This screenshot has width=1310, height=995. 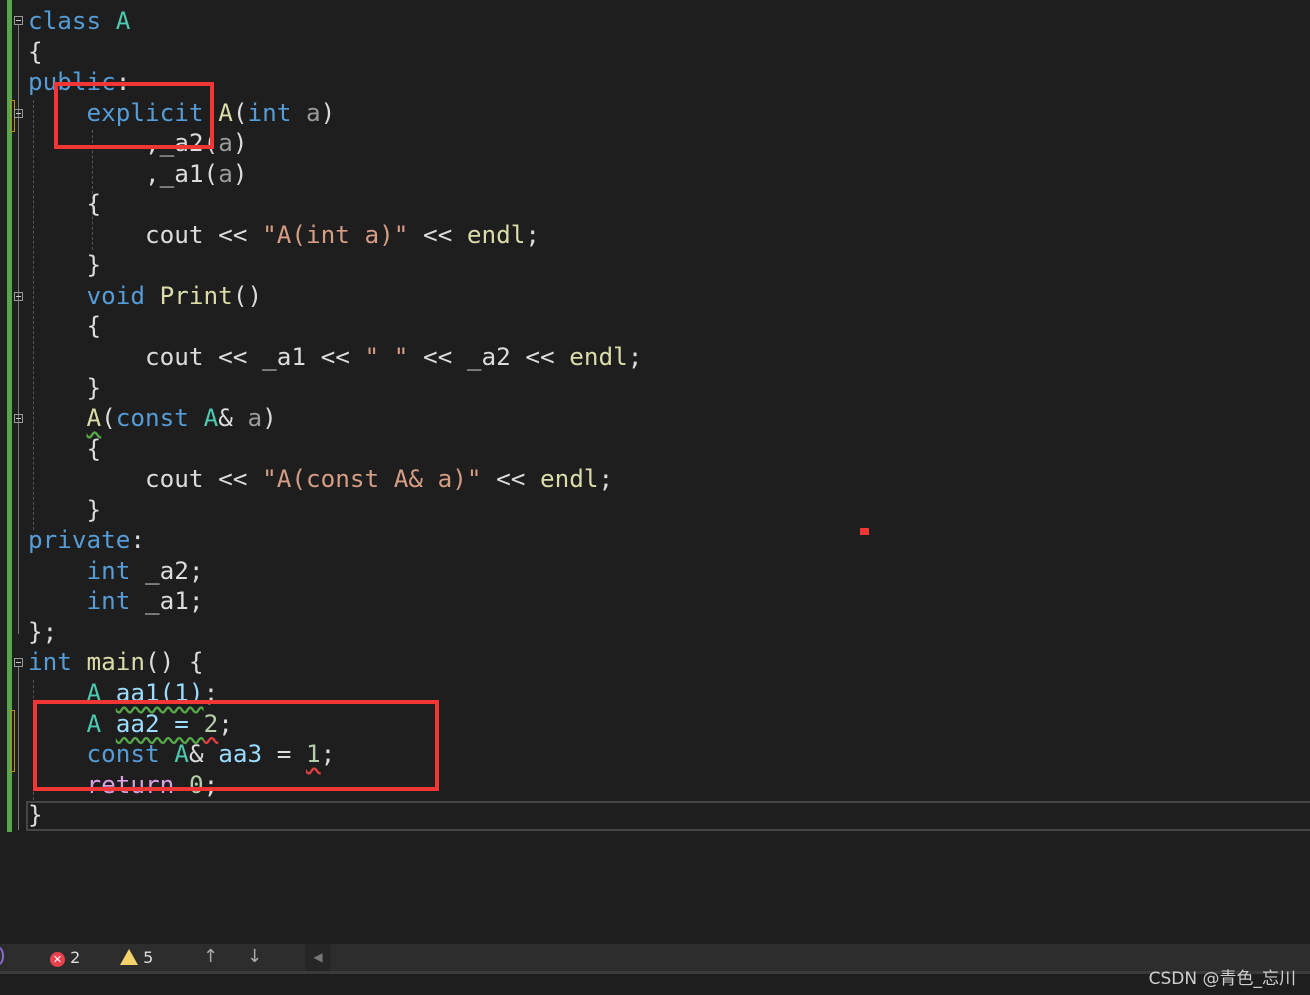 I want to click on code-token: :, so click(x=138, y=540).